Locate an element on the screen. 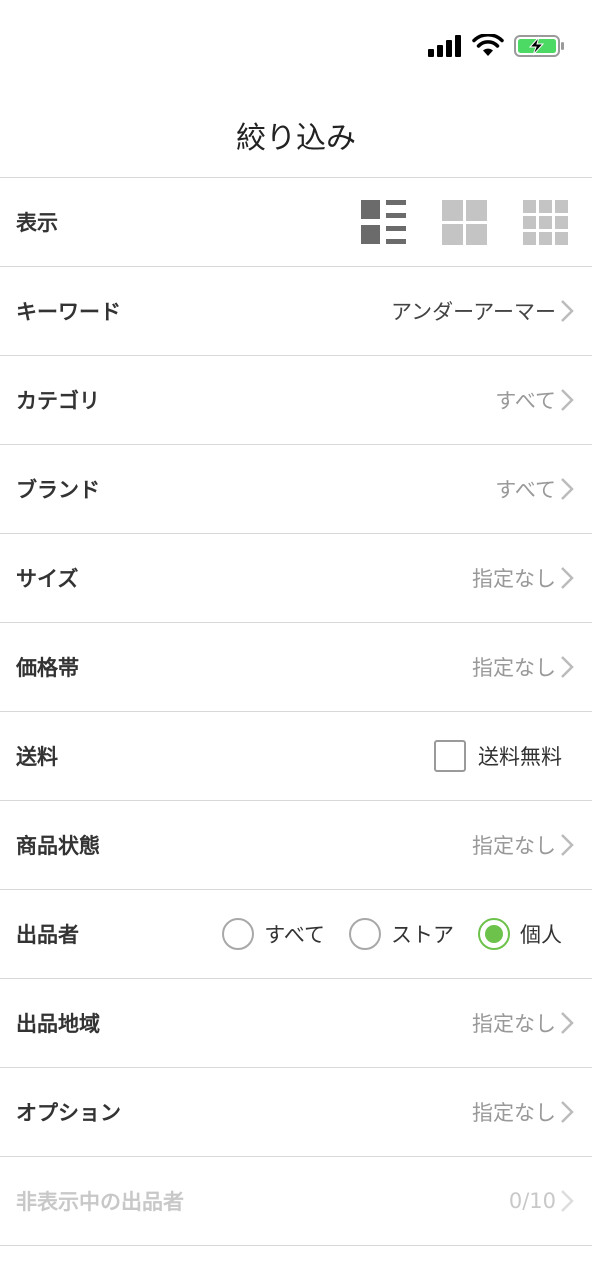  seller-option-all: すべて is located at coordinates (273, 934).